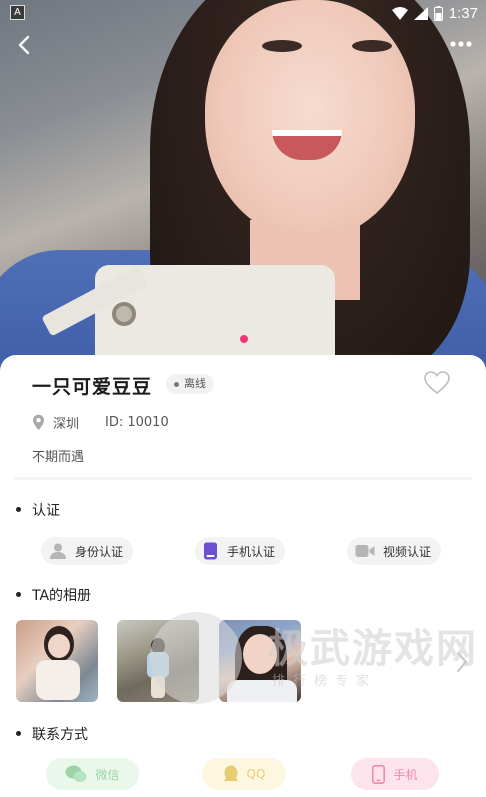  I want to click on mobile-phone-icon, so click(379, 774).